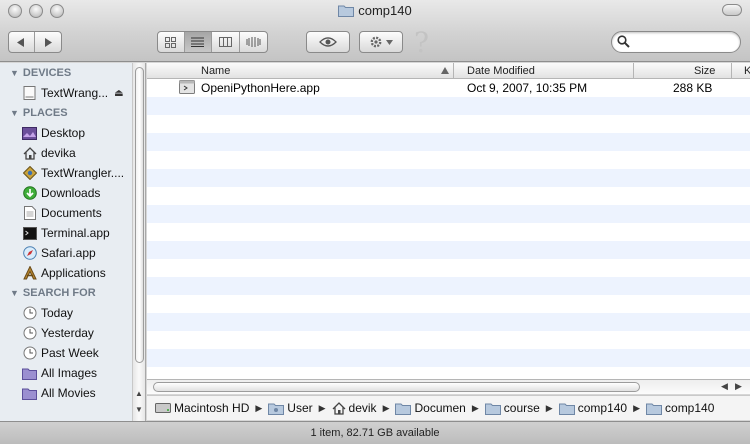 Image resolution: width=750 pixels, height=444 pixels. I want to click on scroll-left-icon: ◀, so click(724, 386).